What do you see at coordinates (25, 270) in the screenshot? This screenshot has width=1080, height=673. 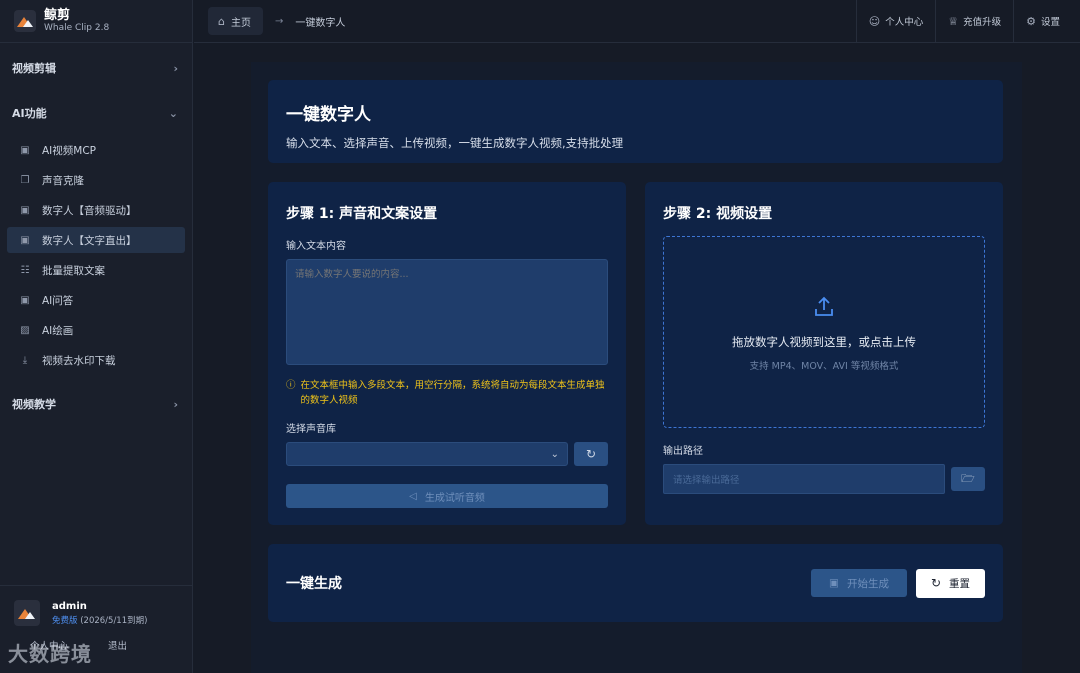 I see `file-icon: ☷` at bounding box center [25, 270].